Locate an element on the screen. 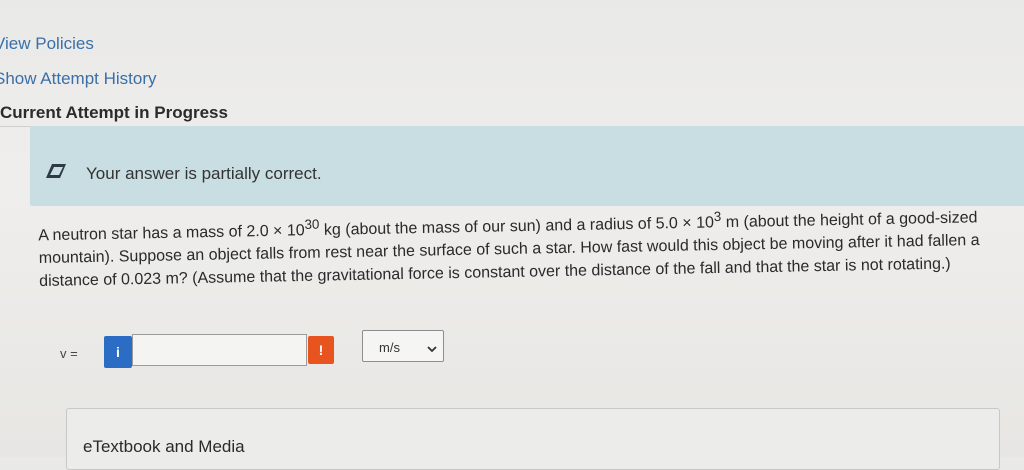 The height and width of the screenshot is (470, 1024). pencil-icon is located at coordinates (56, 171).